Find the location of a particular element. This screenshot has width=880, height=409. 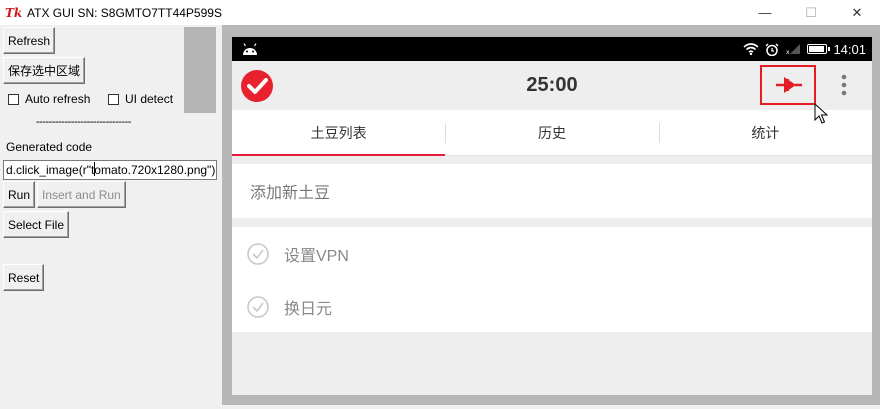

save-region-button: 保存选中区域 is located at coordinates (44, 70).